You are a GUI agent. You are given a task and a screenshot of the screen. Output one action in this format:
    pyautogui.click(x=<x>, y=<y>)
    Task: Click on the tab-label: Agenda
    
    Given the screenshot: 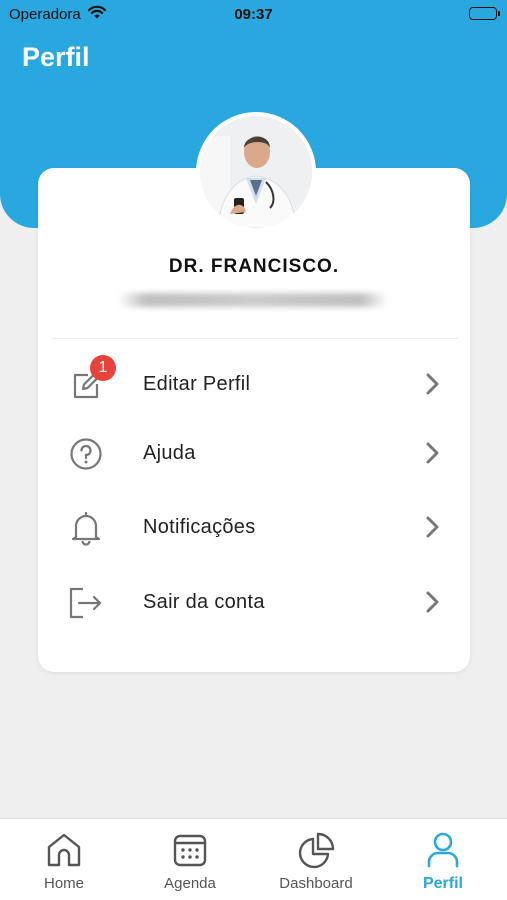 What is the action you would take?
    pyautogui.click(x=190, y=883)
    